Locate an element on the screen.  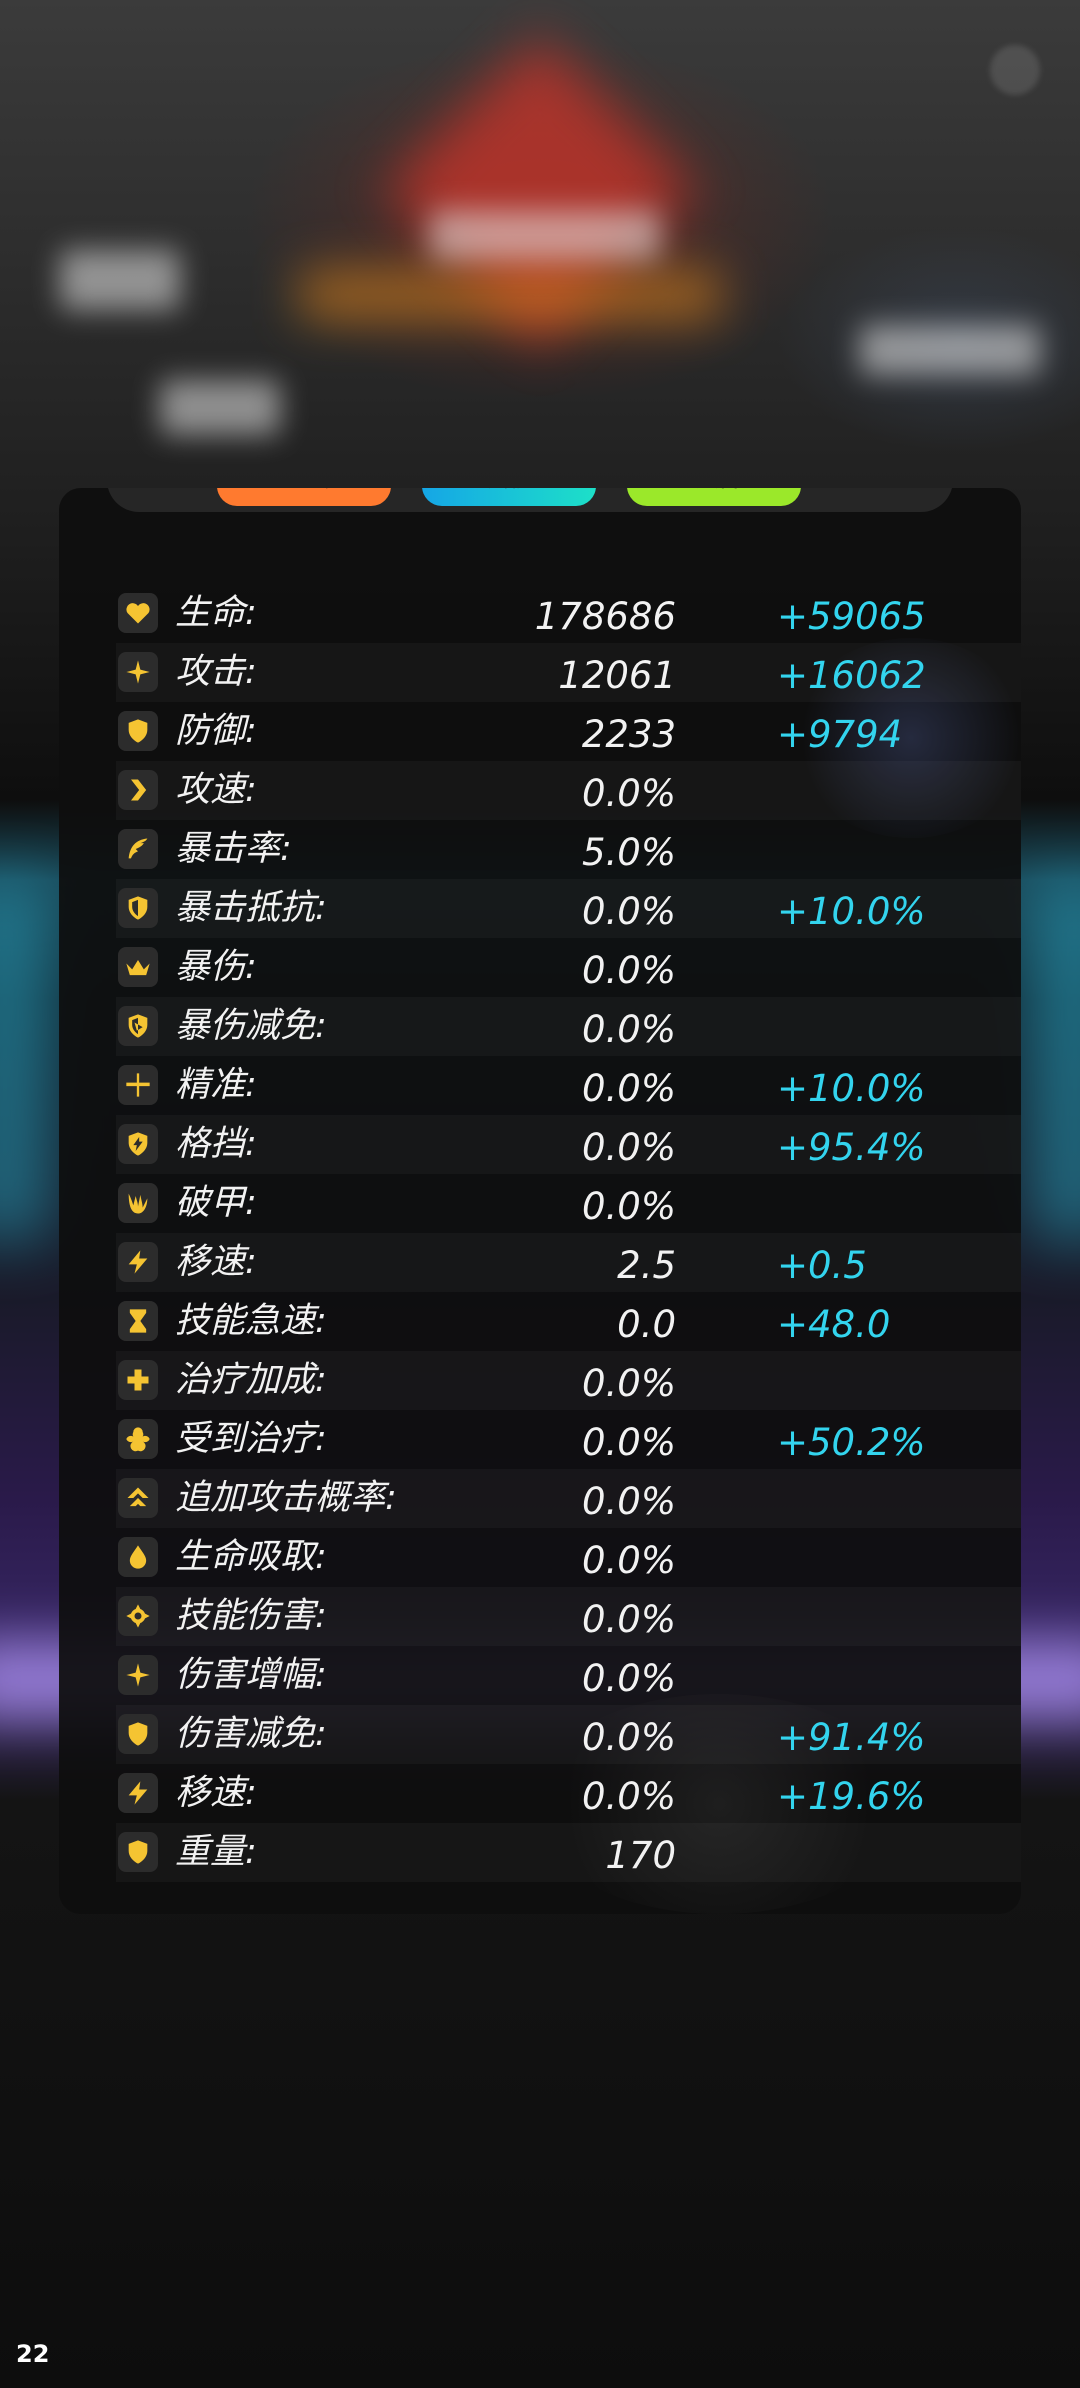
stat-label: 伤害减免: is located at coordinates (251, 1734).